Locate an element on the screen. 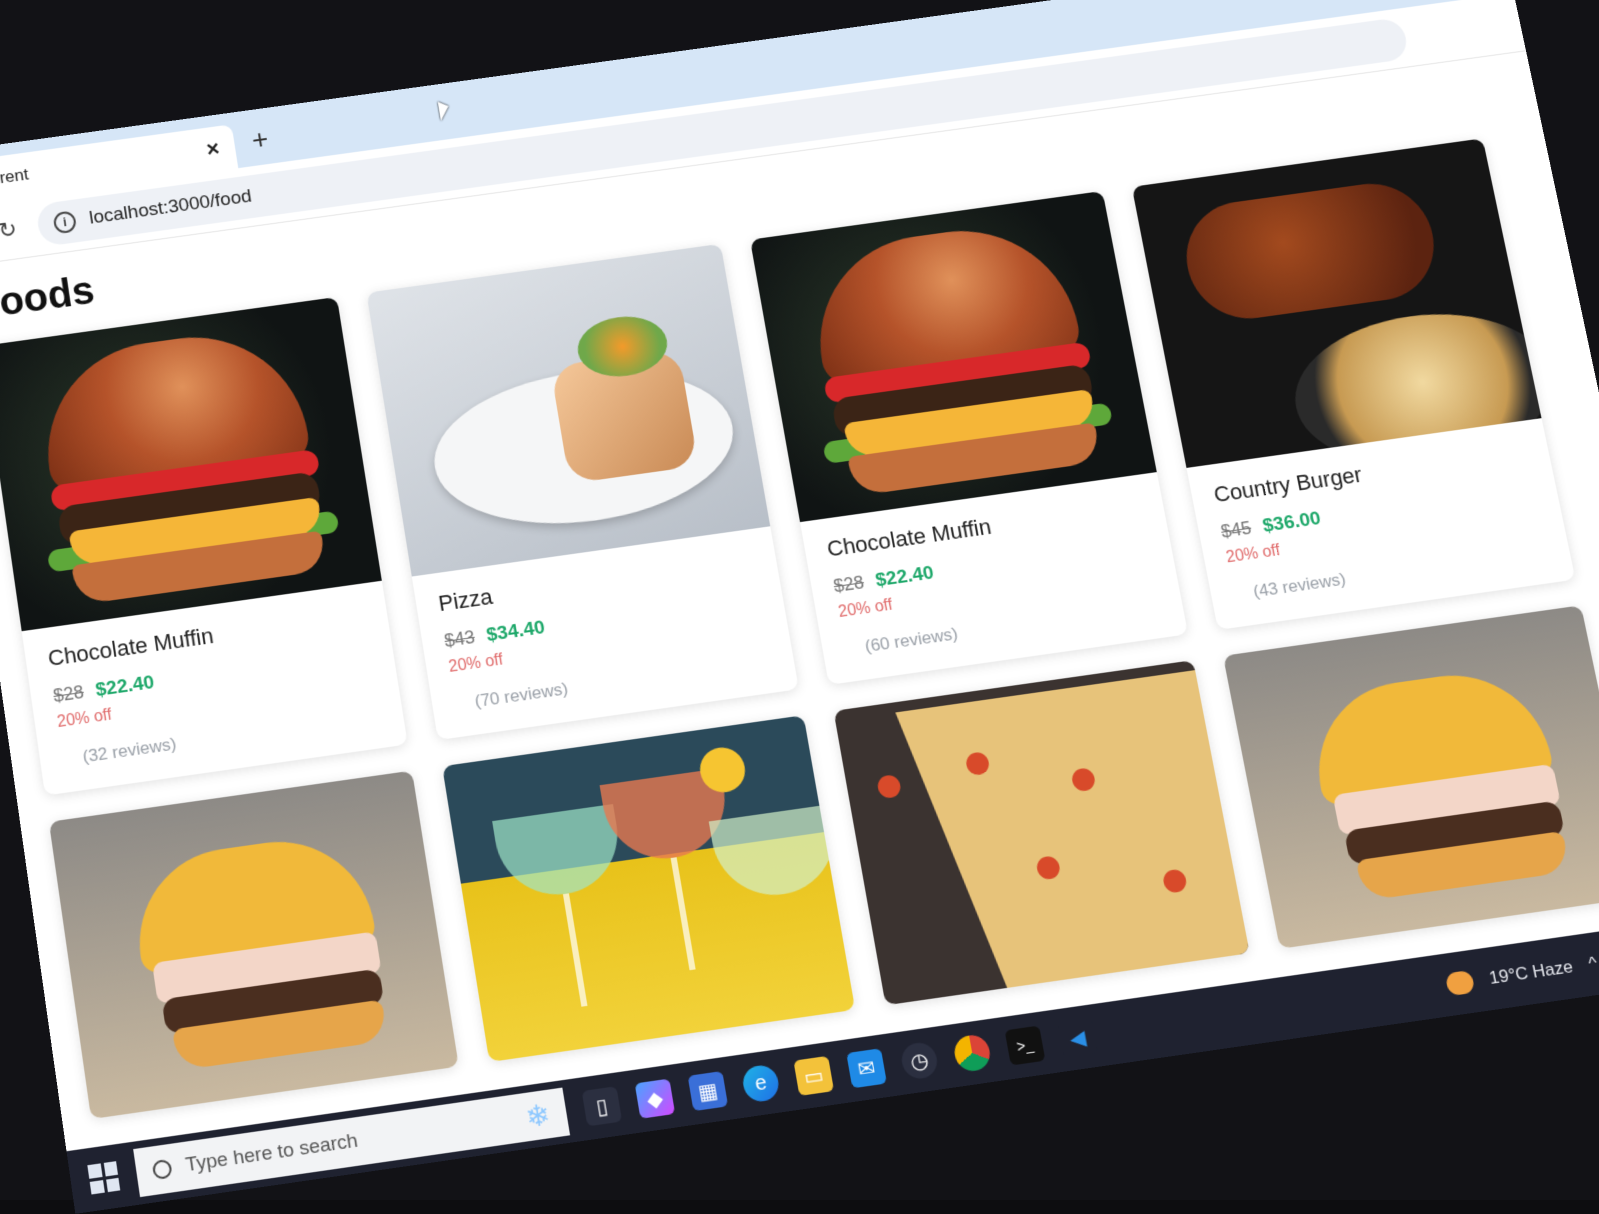 This screenshot has height=1214, width=1599. windows-start-icon is located at coordinates (104, 1178).